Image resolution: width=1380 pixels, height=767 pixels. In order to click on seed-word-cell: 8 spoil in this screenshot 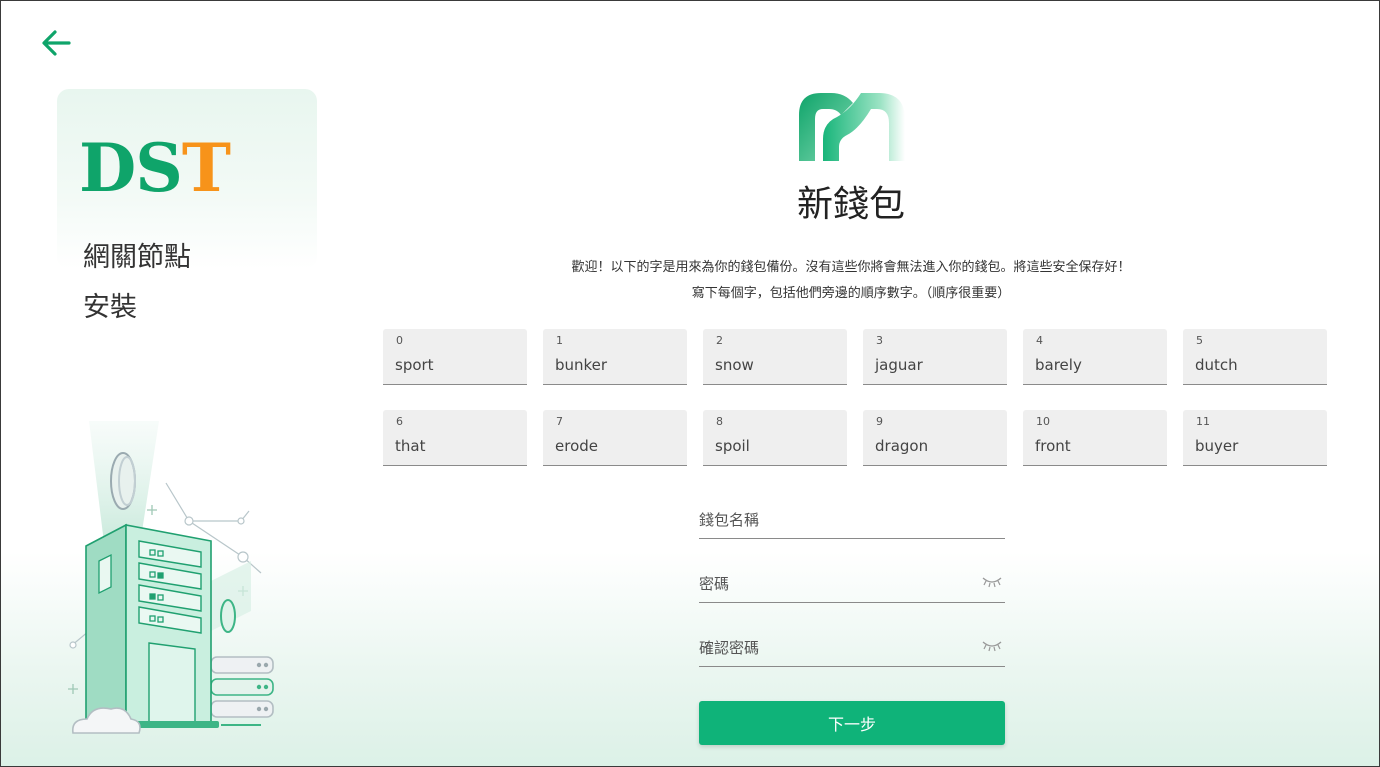, I will do `click(775, 438)`.